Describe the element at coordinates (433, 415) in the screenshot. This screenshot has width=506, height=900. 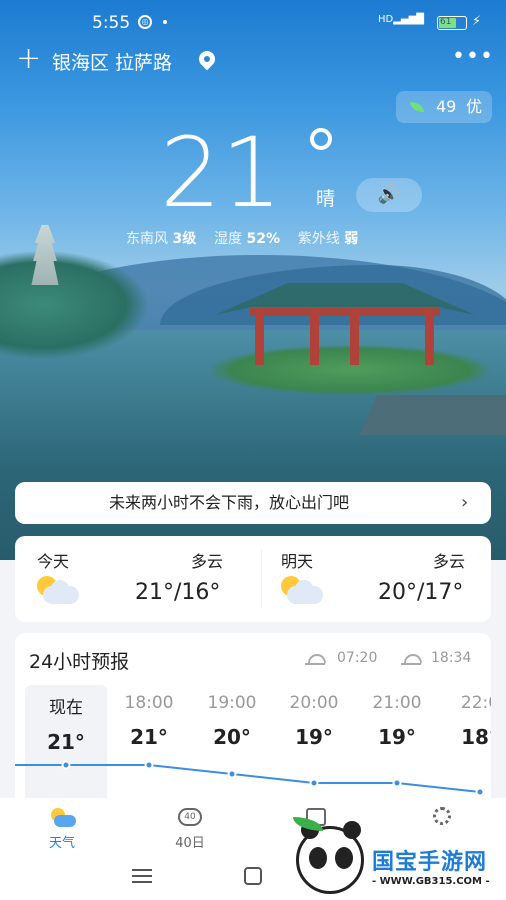
I see `boardwalk` at that location.